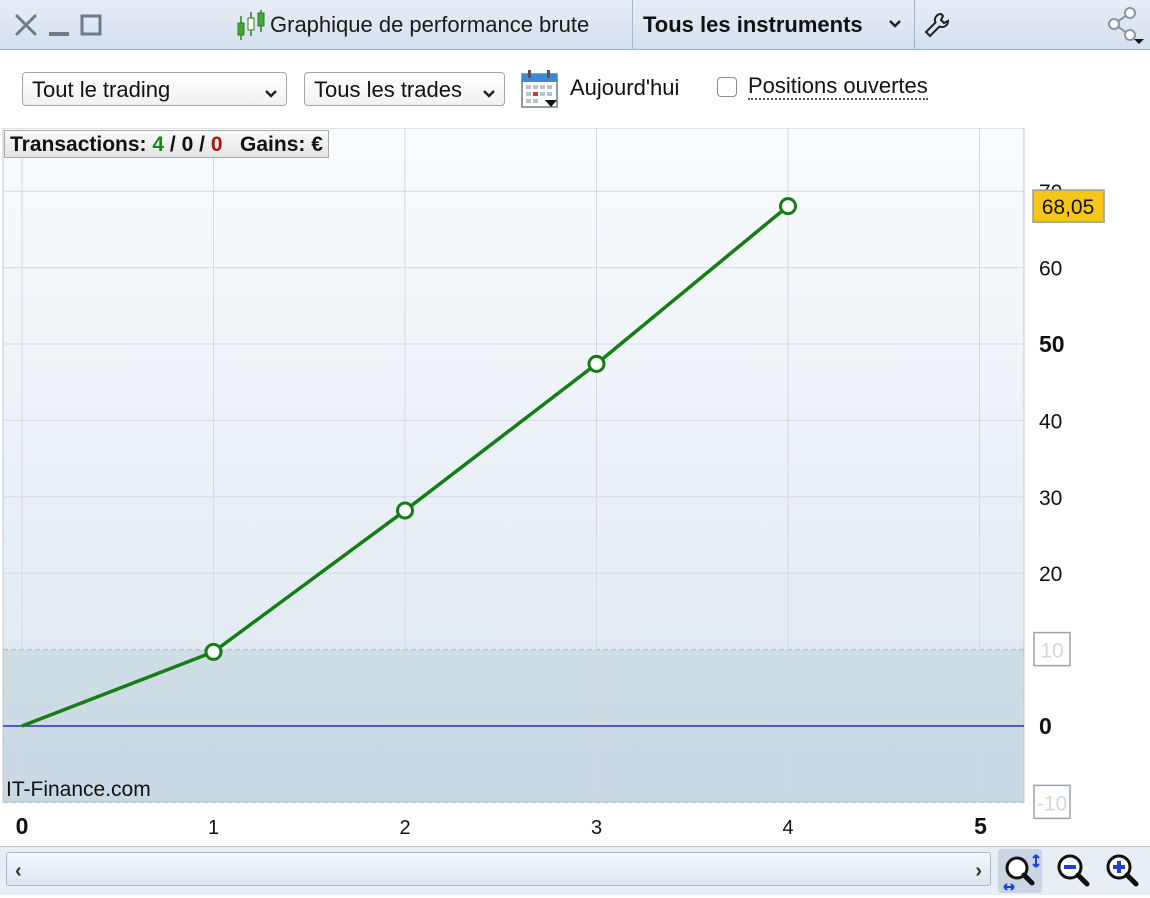 This screenshot has width=1150, height=898. I want to click on gains-label: Gains:, so click(273, 144).